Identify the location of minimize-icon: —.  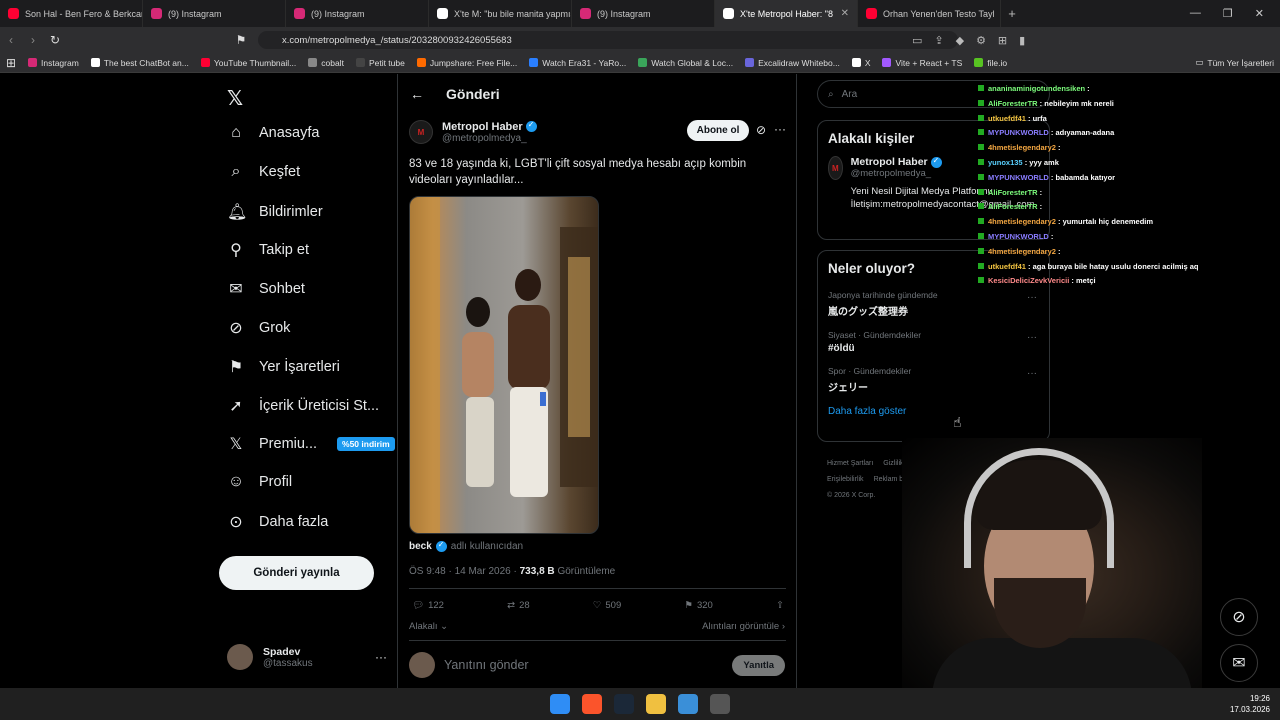
(1195, 13).